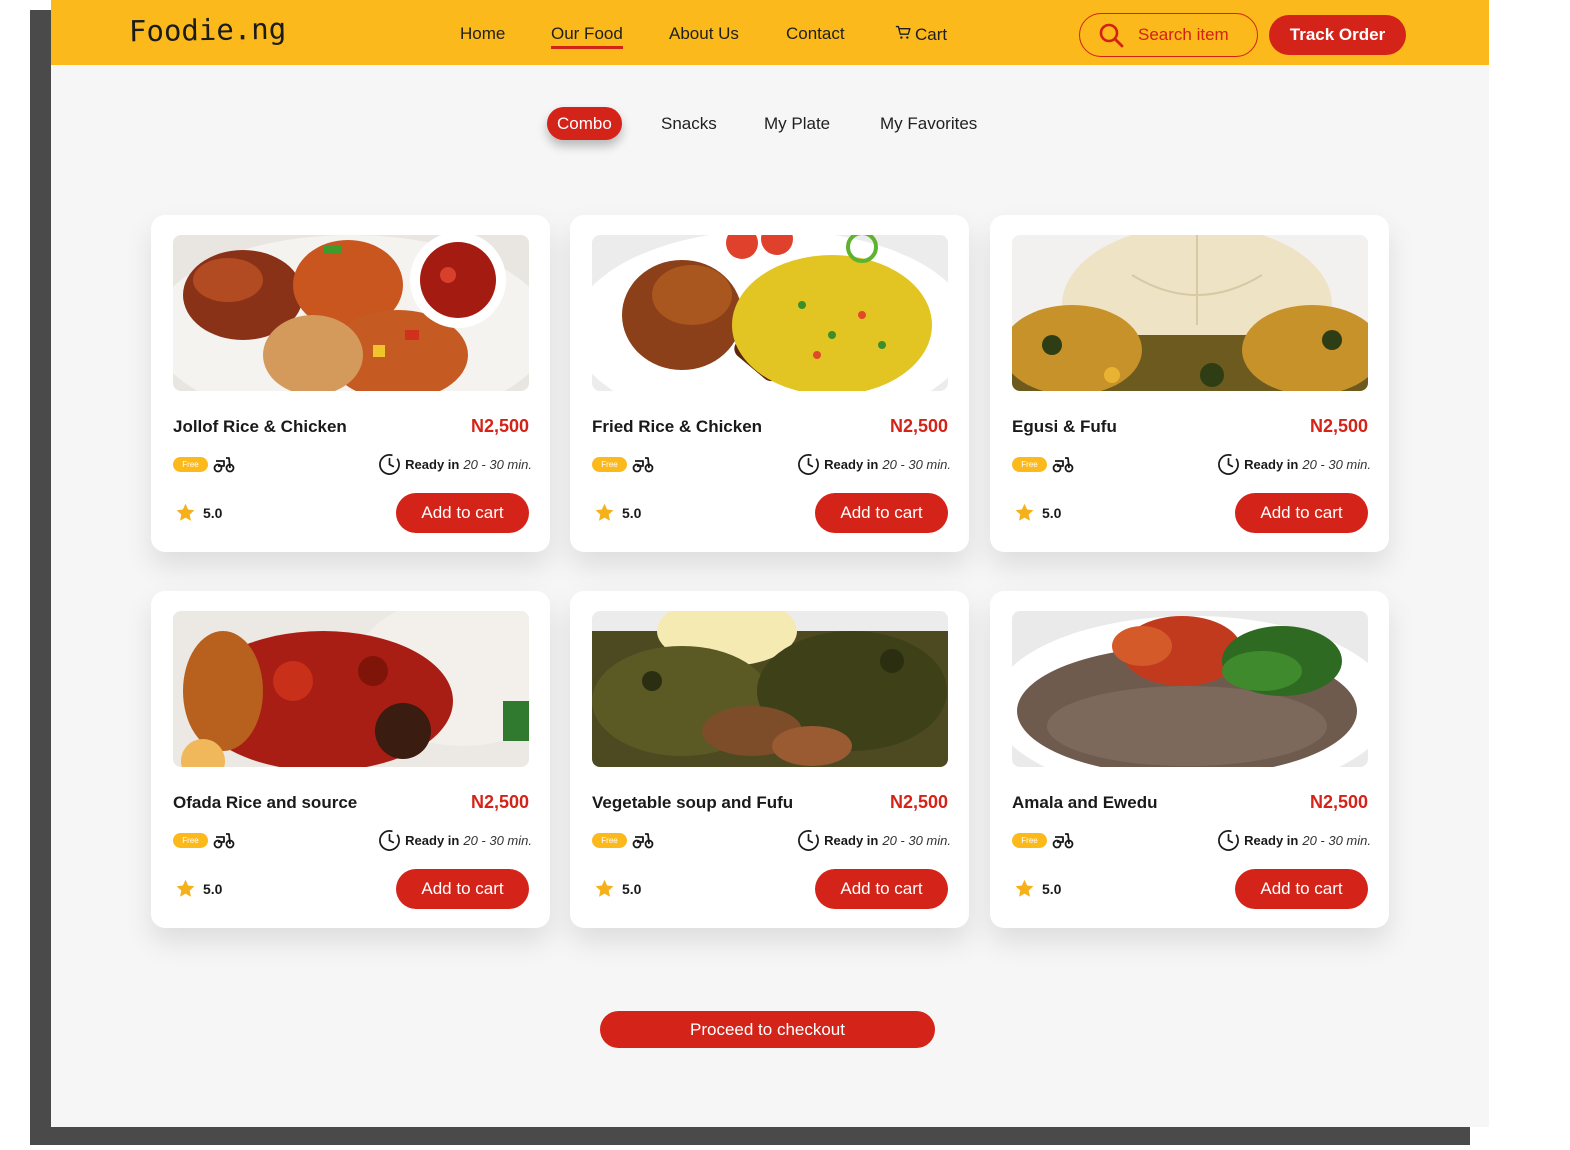  Describe the element at coordinates (815, 34) in the screenshot. I see `nav-item-contact: Contact` at that location.